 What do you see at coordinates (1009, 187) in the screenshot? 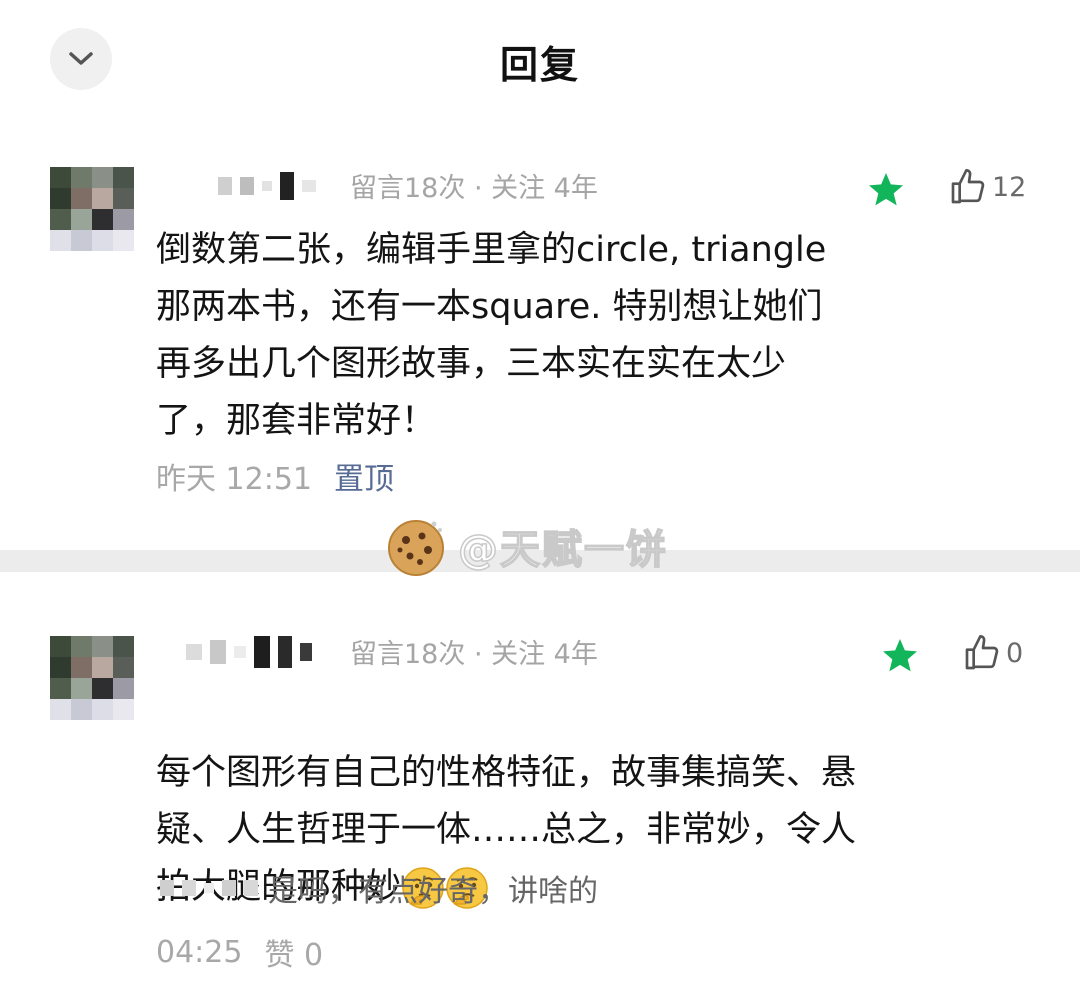
I see `like-count: 12` at bounding box center [1009, 187].